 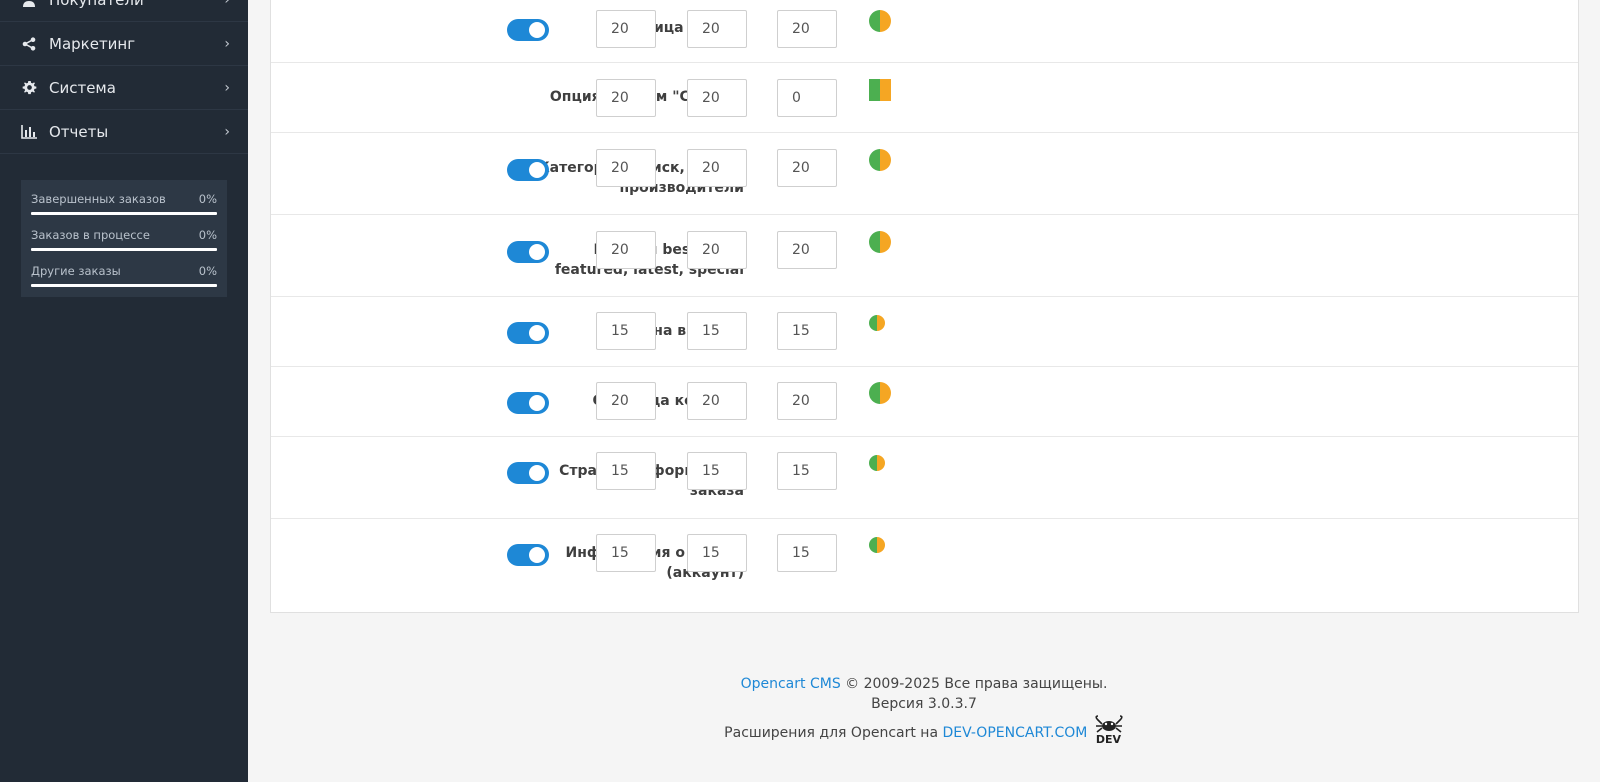 What do you see at coordinates (29, 88) in the screenshot?
I see `gear-icon` at bounding box center [29, 88].